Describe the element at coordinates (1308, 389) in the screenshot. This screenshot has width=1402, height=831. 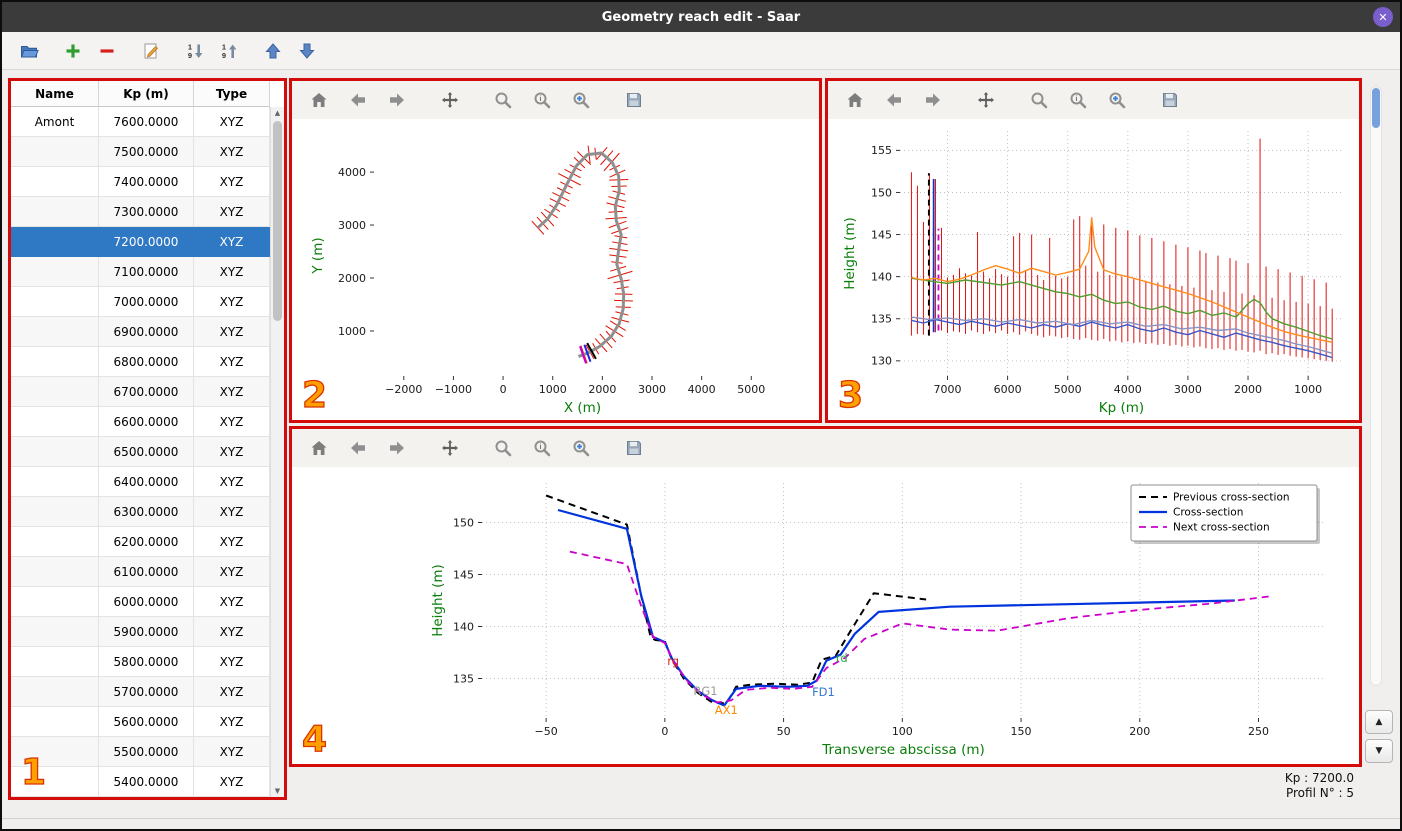
I see `svg-text: 1000` at that location.